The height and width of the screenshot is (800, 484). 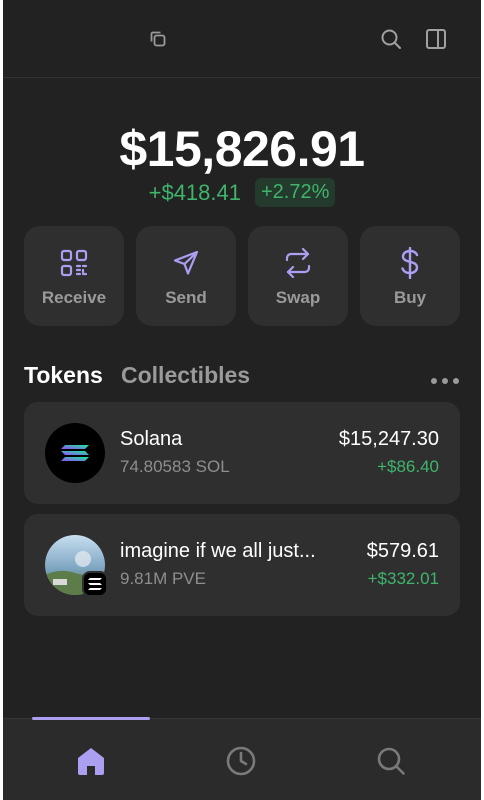 What do you see at coordinates (151, 439) in the screenshot?
I see `token-name: Solana` at bounding box center [151, 439].